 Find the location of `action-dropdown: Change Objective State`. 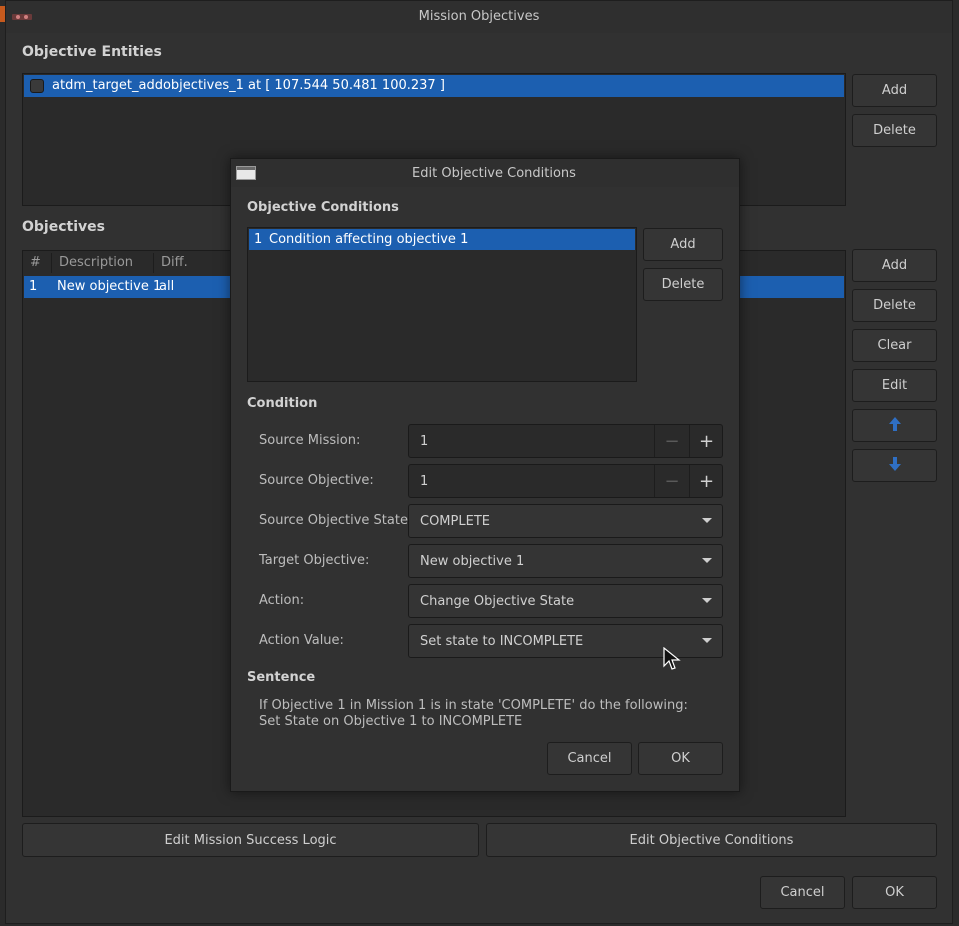

action-dropdown: Change Objective State is located at coordinates (565, 601).